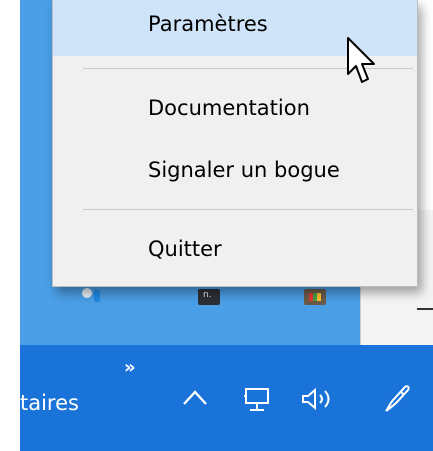 Image resolution: width=433 pixels, height=451 pixels. Describe the element at coordinates (130, 367) in the screenshot. I see `toolbar-overflow-chevron: »` at that location.